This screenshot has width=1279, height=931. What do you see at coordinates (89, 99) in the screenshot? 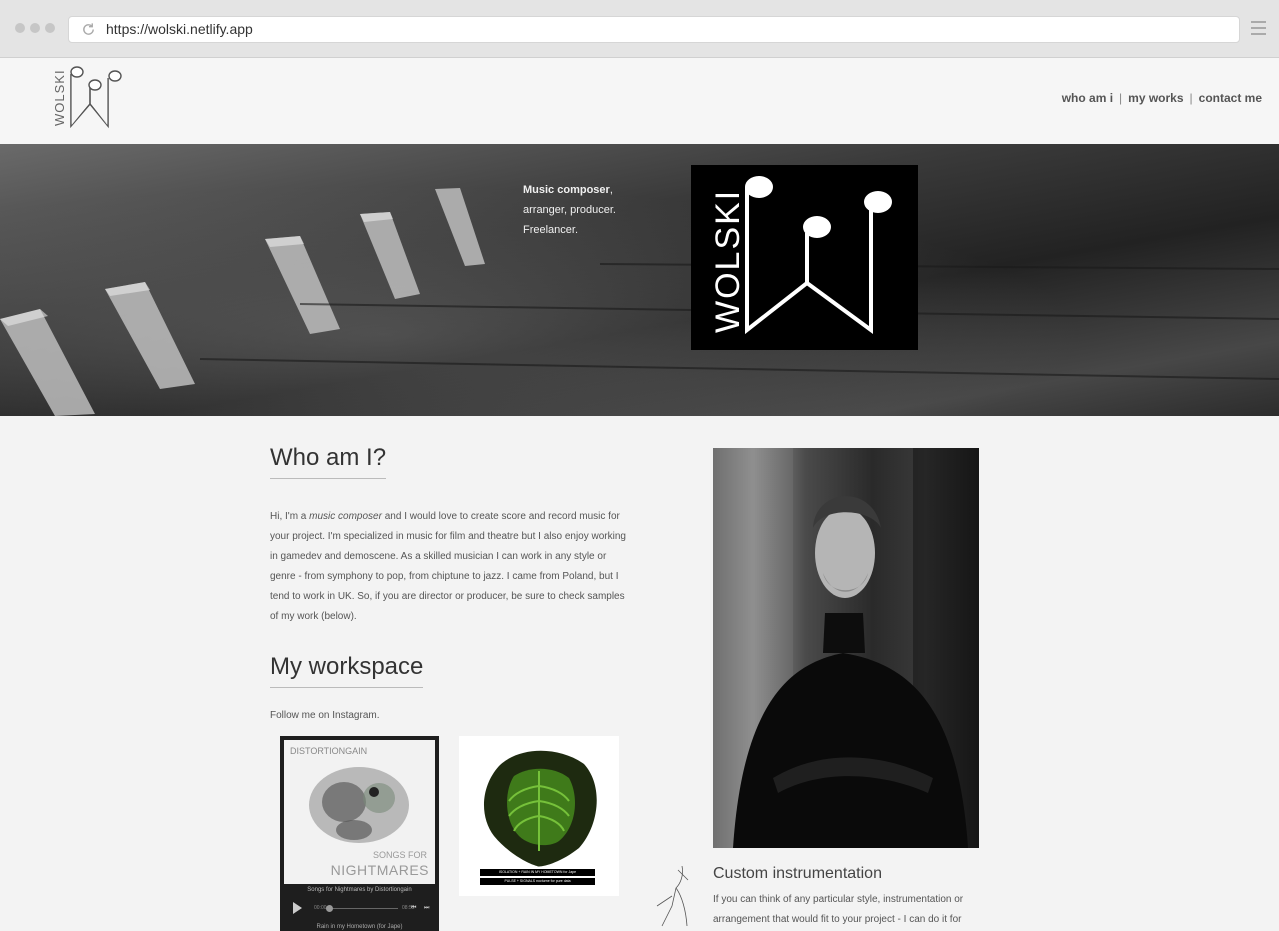
I see `wolski-logo: WOLSKI` at bounding box center [89, 99].